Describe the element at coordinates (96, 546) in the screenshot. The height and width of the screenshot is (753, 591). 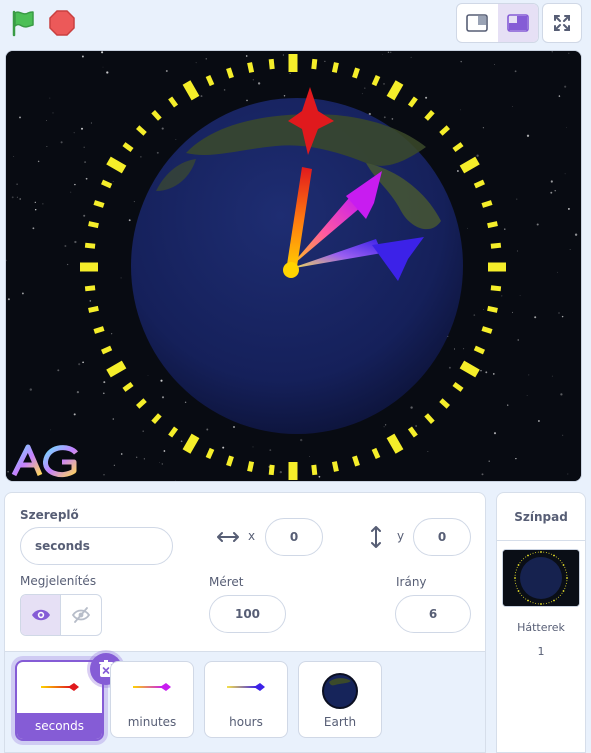
I see `sprite-name-input: seconds` at that location.